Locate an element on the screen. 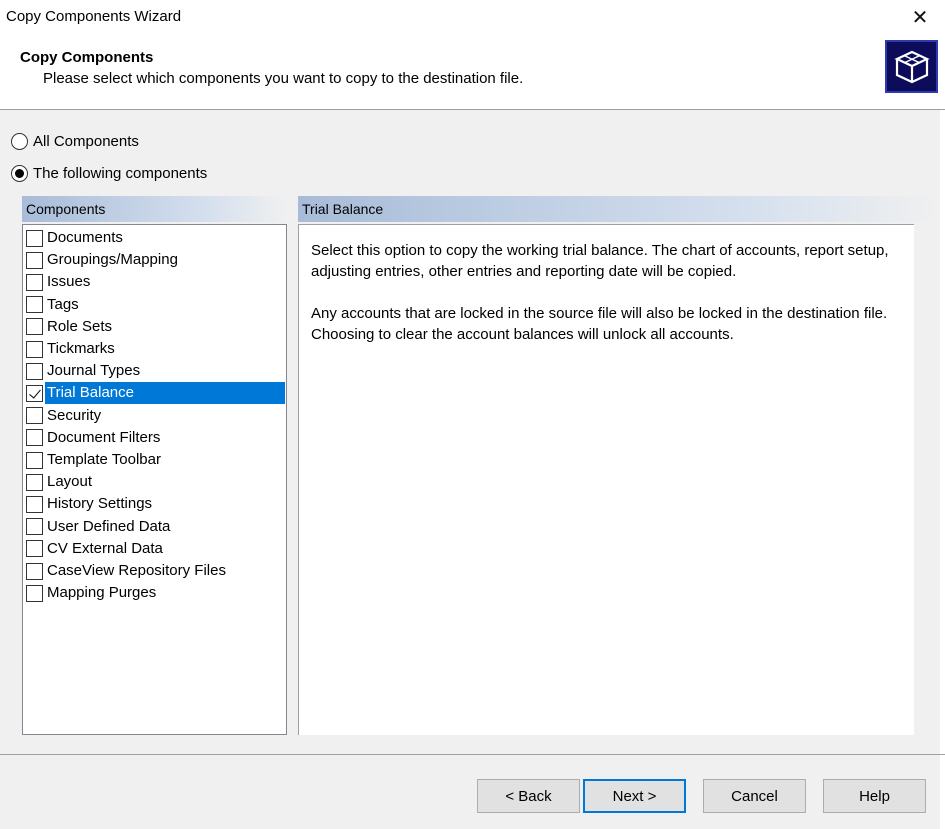 The image size is (945, 829). component-label: History Settings is located at coordinates (100, 504).